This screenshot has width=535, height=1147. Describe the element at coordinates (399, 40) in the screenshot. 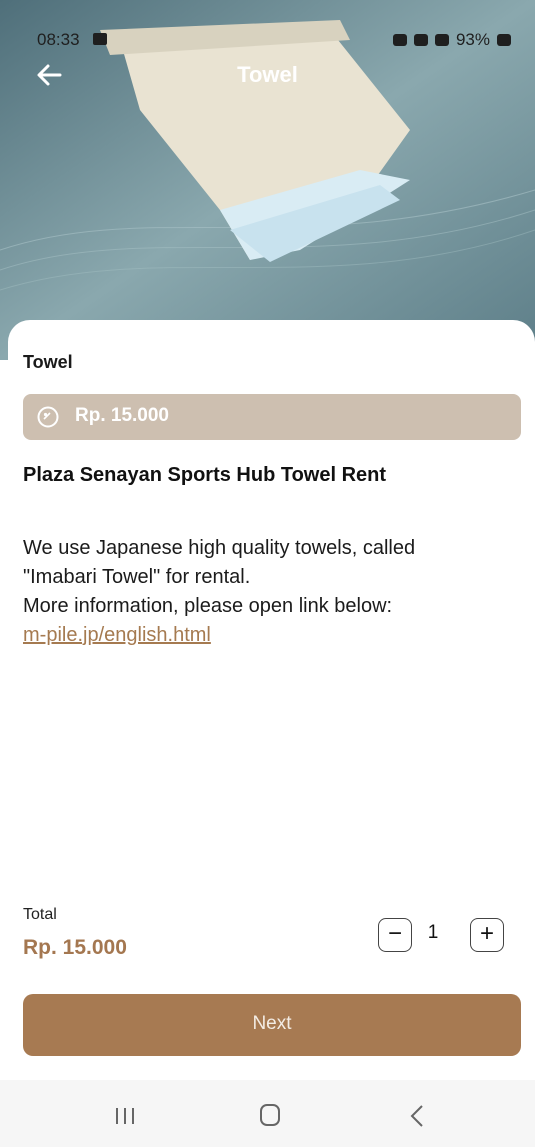

I see `alarm-icon` at that location.